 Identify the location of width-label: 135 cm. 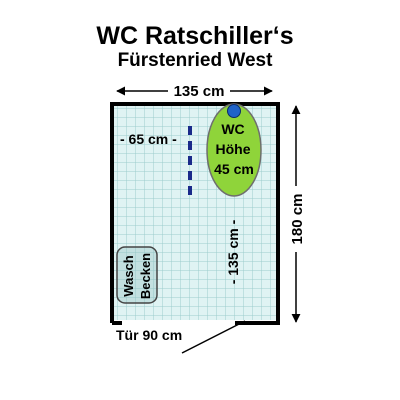
(199, 91).